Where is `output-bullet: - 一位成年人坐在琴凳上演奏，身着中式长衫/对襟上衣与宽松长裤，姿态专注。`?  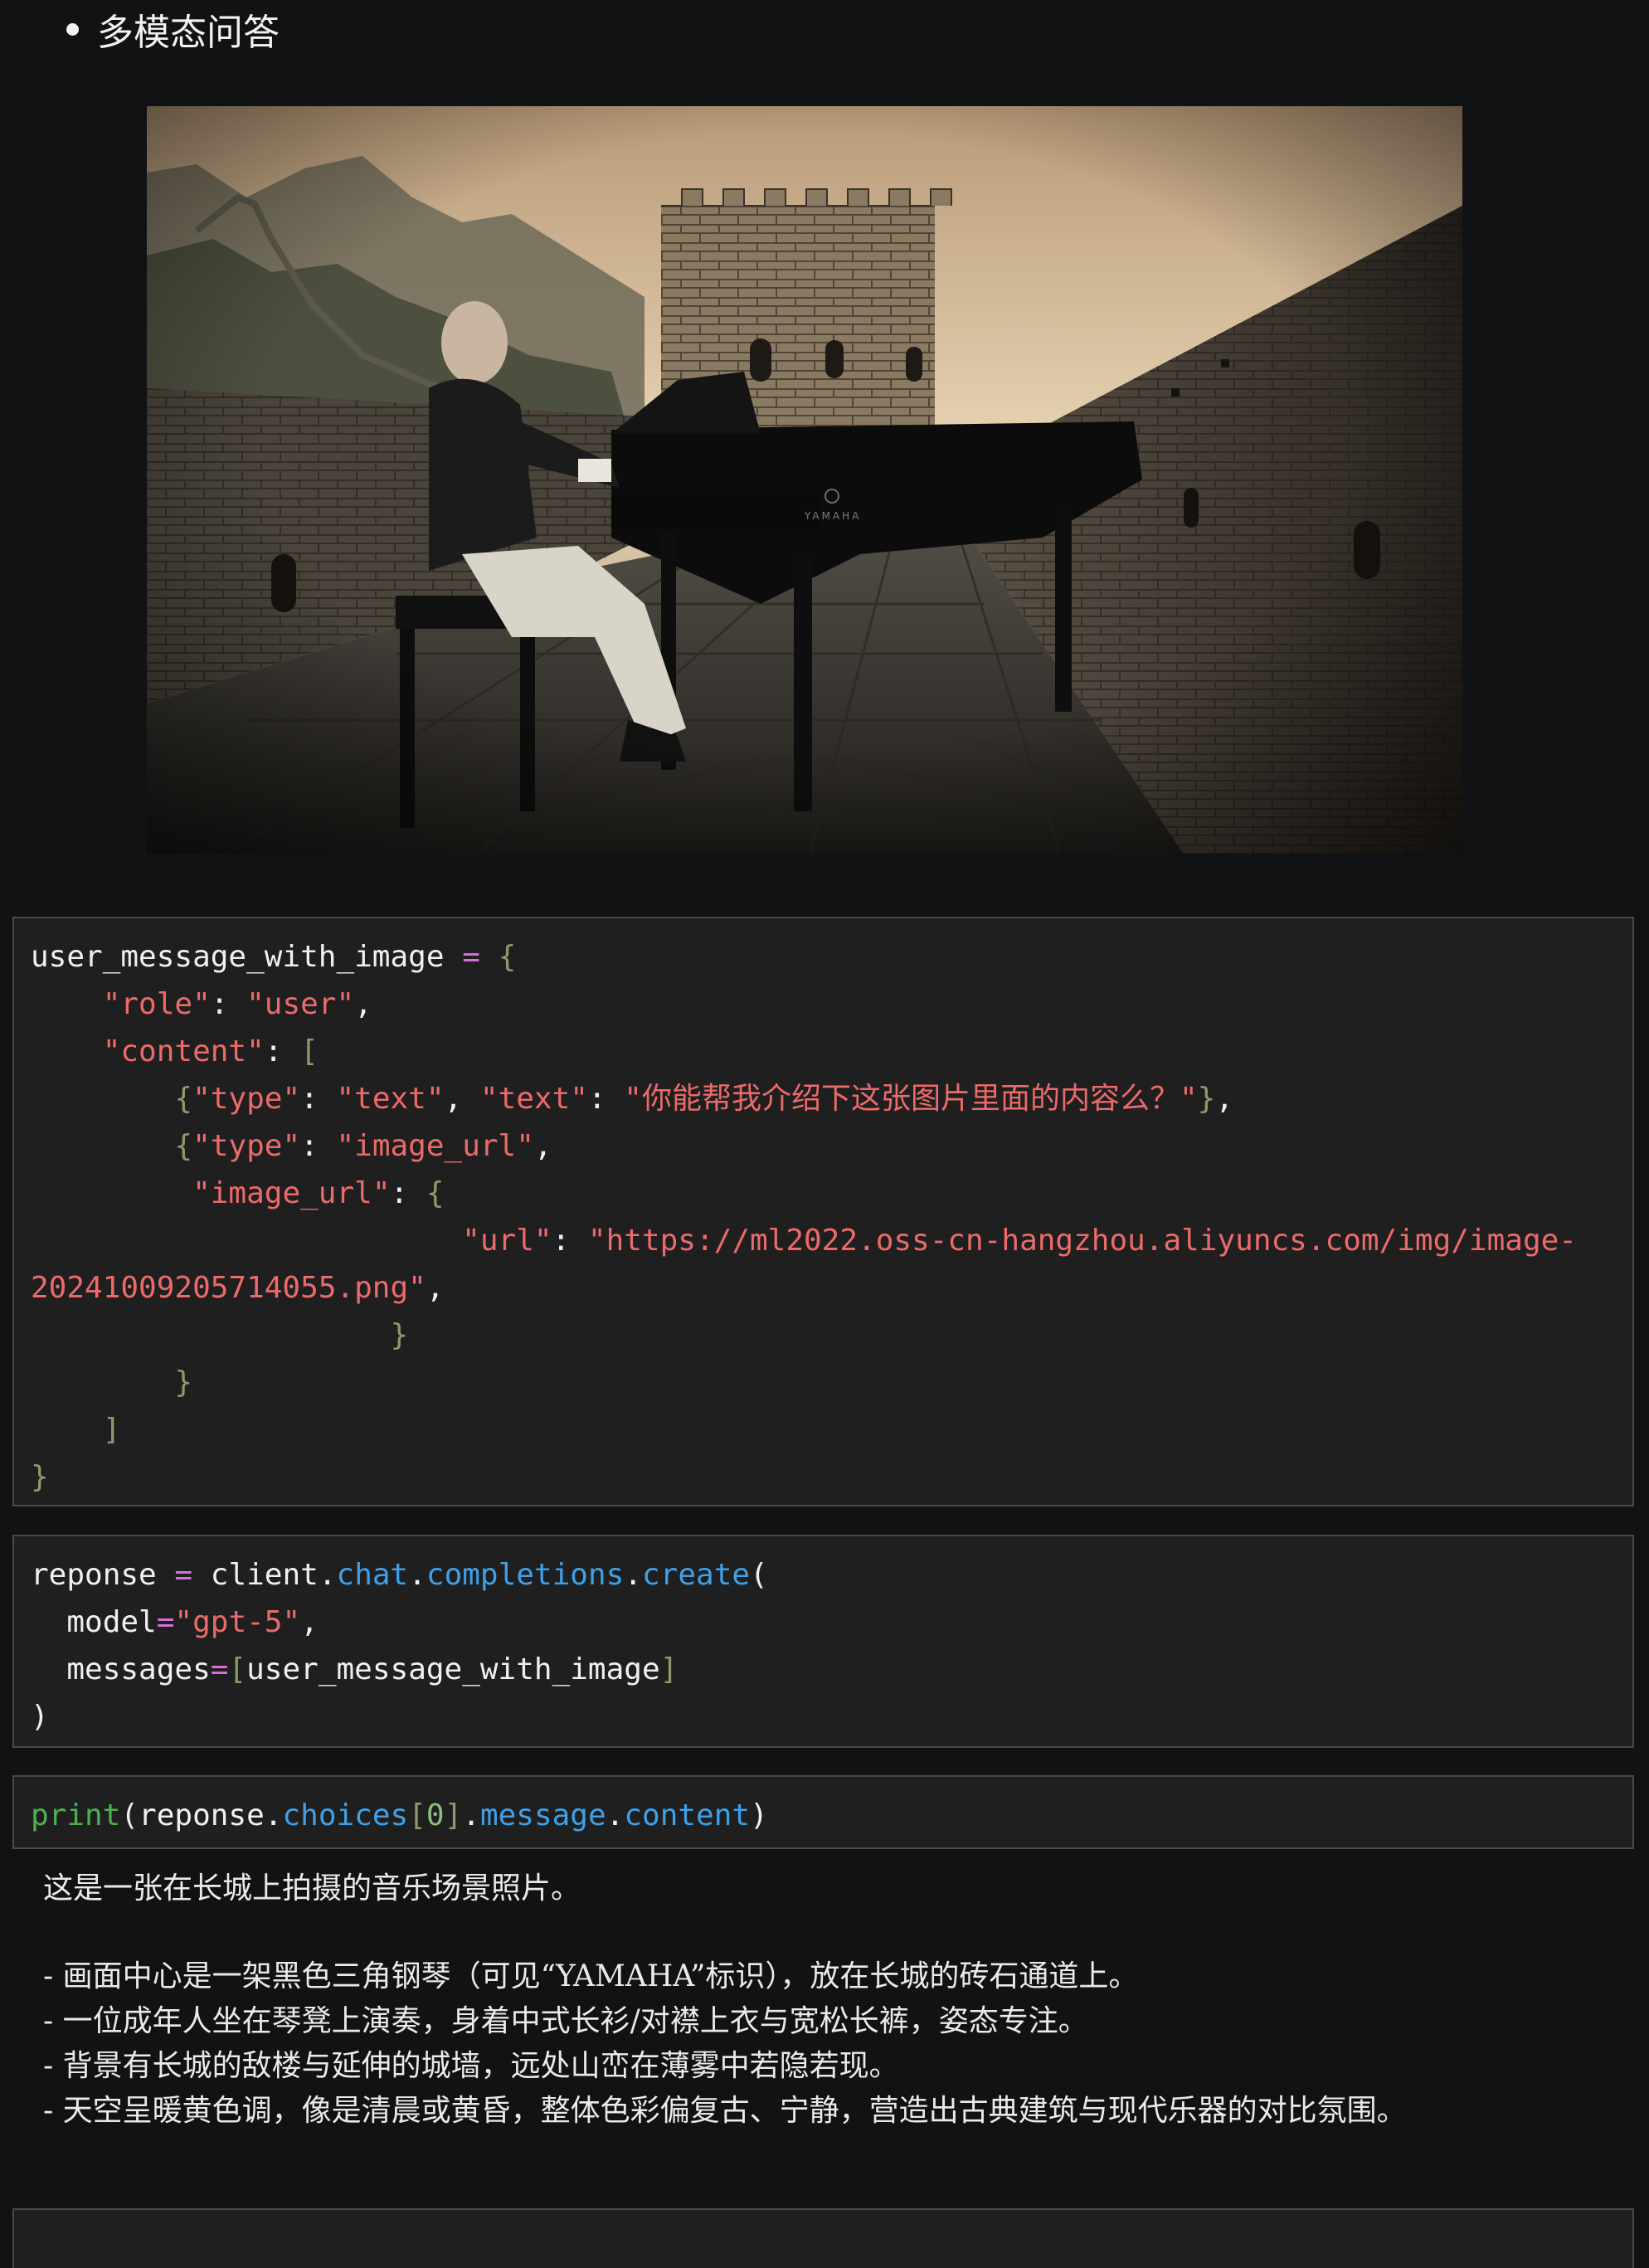
output-bullet: - 一位成年人坐在琴凳上演奏，身着中式长衫/对襟上衣与宽松长裤，姿态专注。 is located at coordinates (565, 2021).